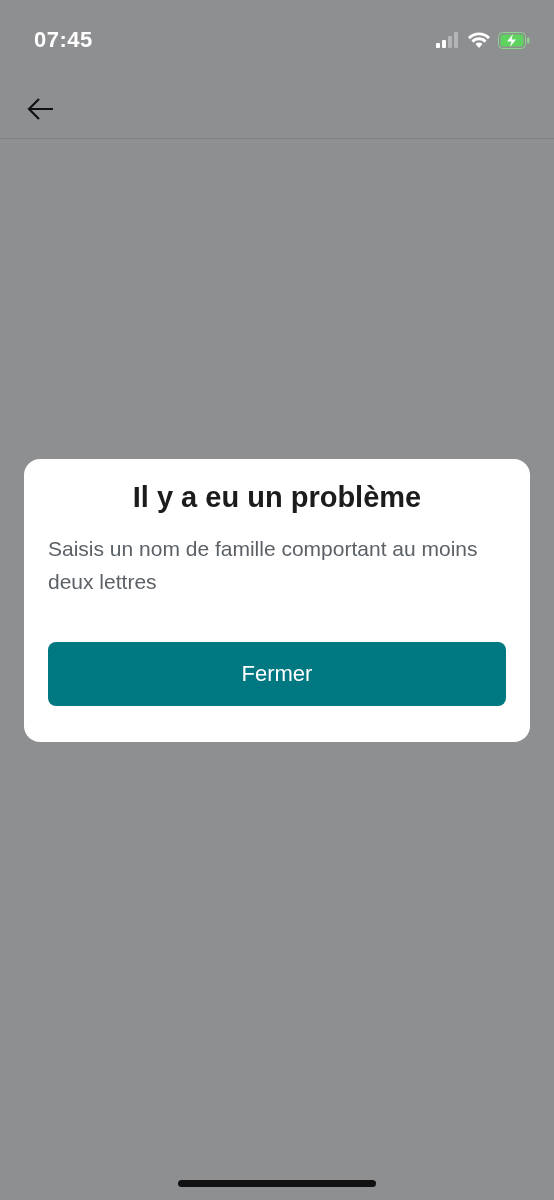 This screenshot has height=1200, width=554. What do you see at coordinates (63, 40) in the screenshot?
I see `status-time: 07:45` at bounding box center [63, 40].